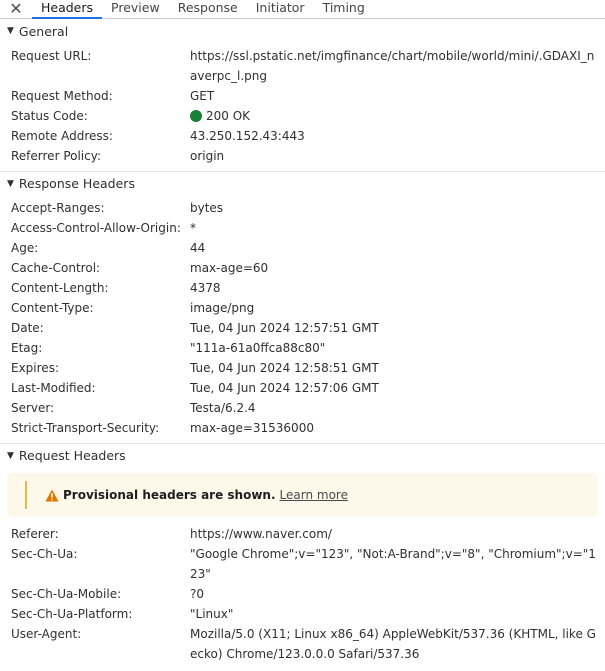 This screenshot has height=671, width=605. Describe the element at coordinates (58, 208) in the screenshot. I see `header-key: Accept-Ranges:` at that location.